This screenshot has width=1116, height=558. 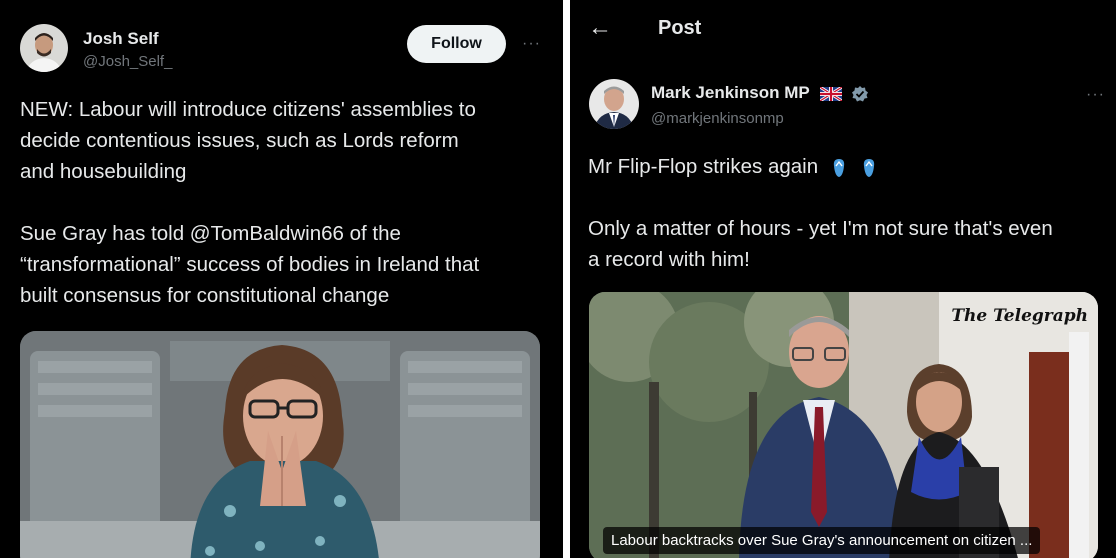 What do you see at coordinates (669, 259) in the screenshot?
I see `tweet-line: a record with him!` at bounding box center [669, 259].